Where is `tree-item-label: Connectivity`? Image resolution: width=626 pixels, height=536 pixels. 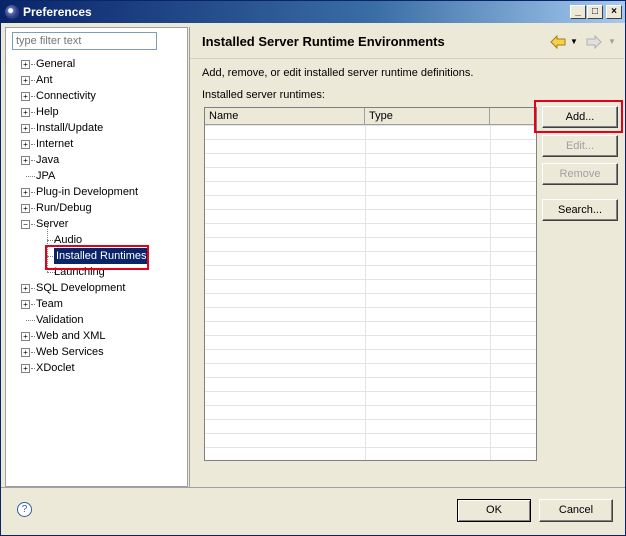 tree-item-label: Connectivity is located at coordinates (66, 96).